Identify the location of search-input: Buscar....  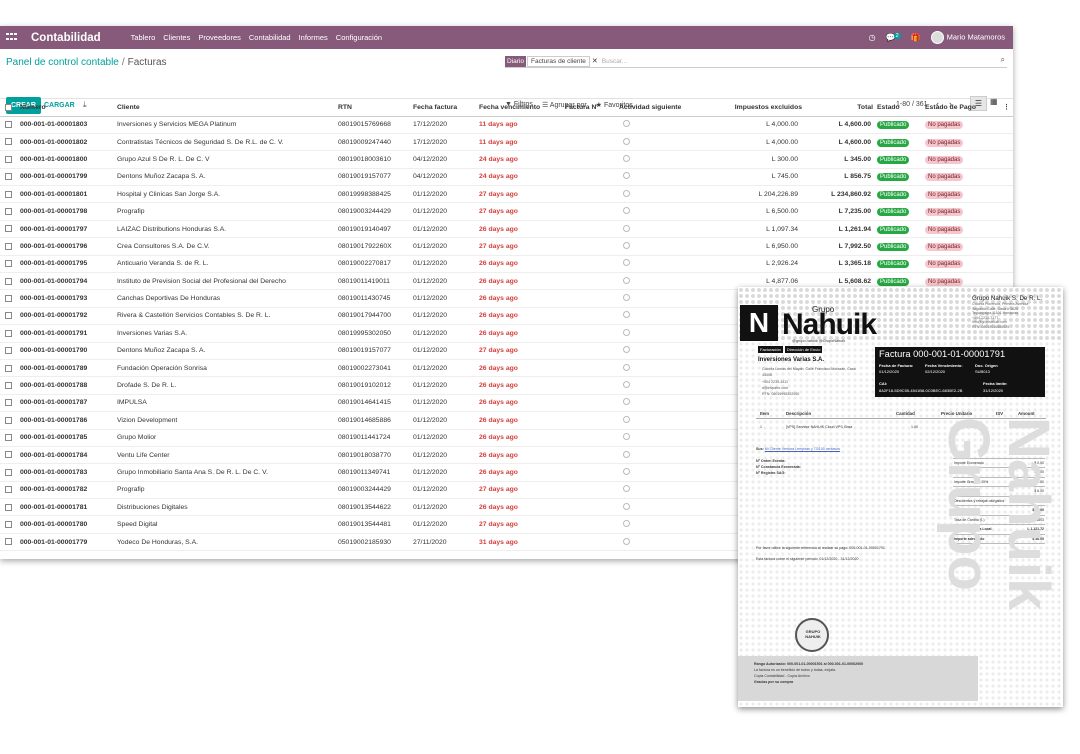
(614, 61).